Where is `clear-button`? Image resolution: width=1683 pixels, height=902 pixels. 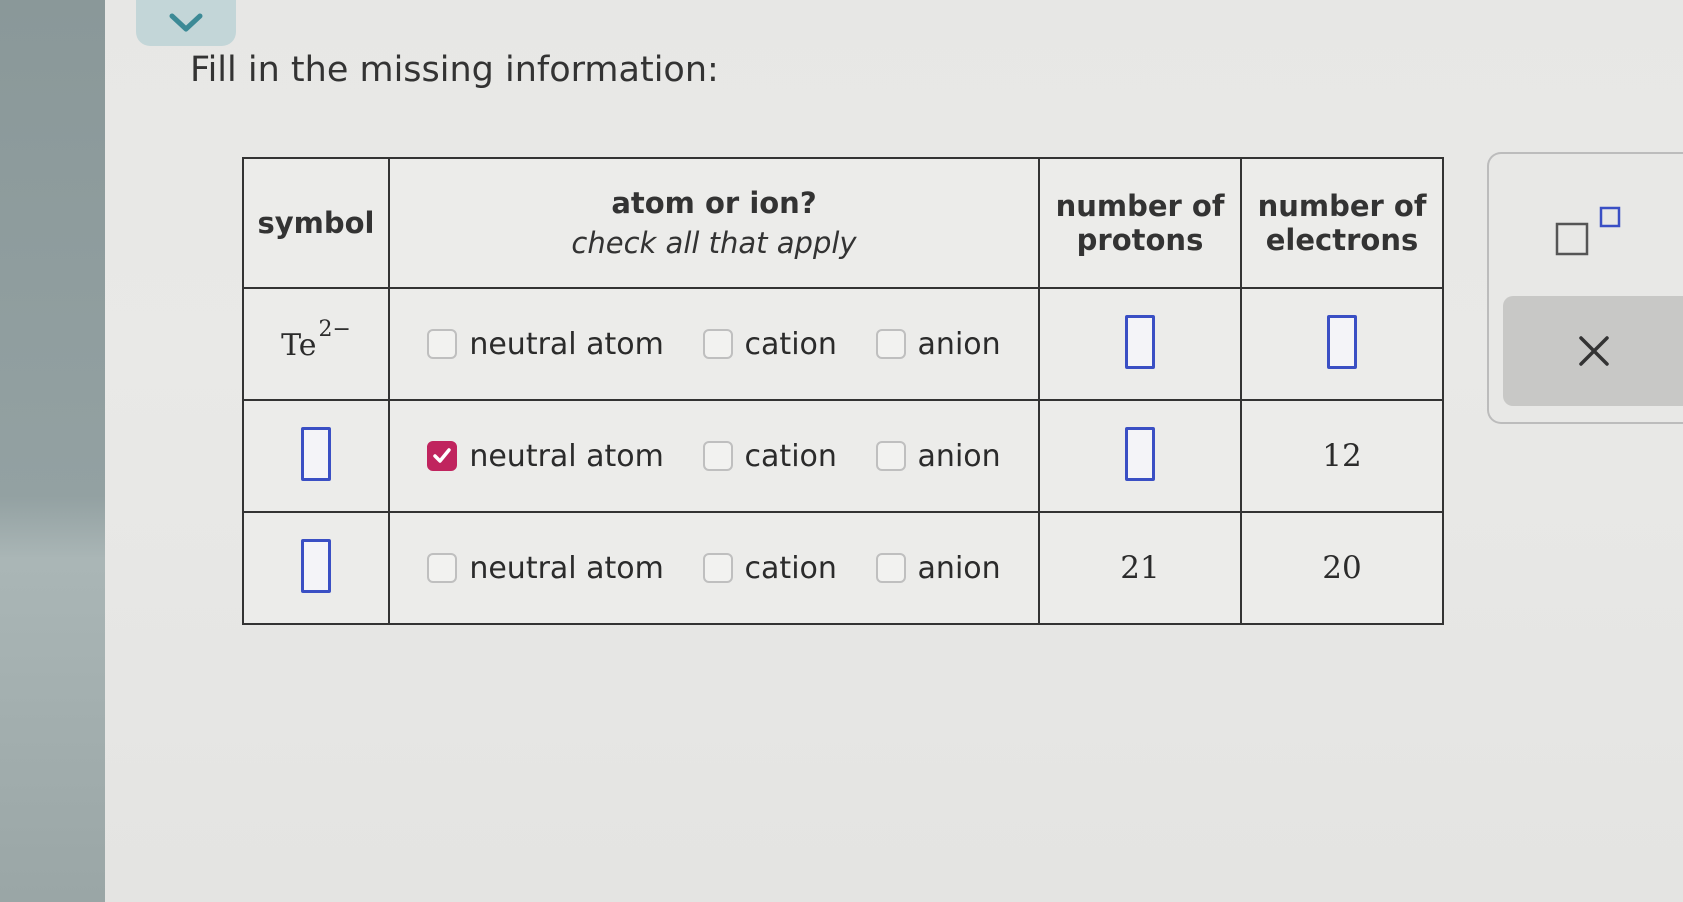 clear-button is located at coordinates (1593, 351).